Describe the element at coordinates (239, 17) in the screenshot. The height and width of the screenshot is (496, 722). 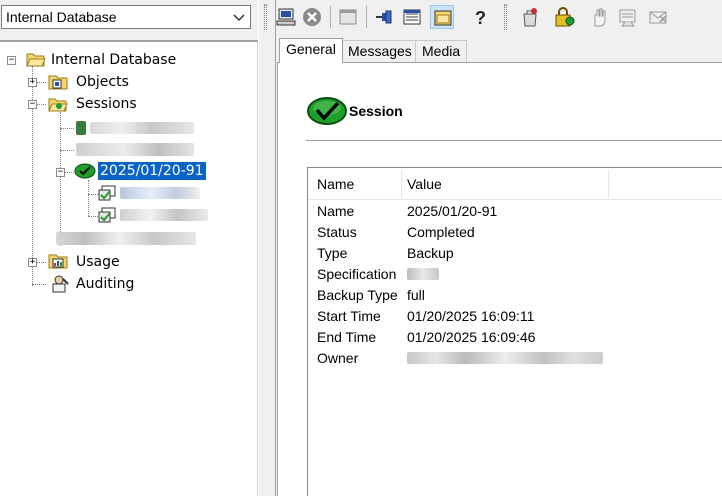
I see `chevron-down-icon` at that location.